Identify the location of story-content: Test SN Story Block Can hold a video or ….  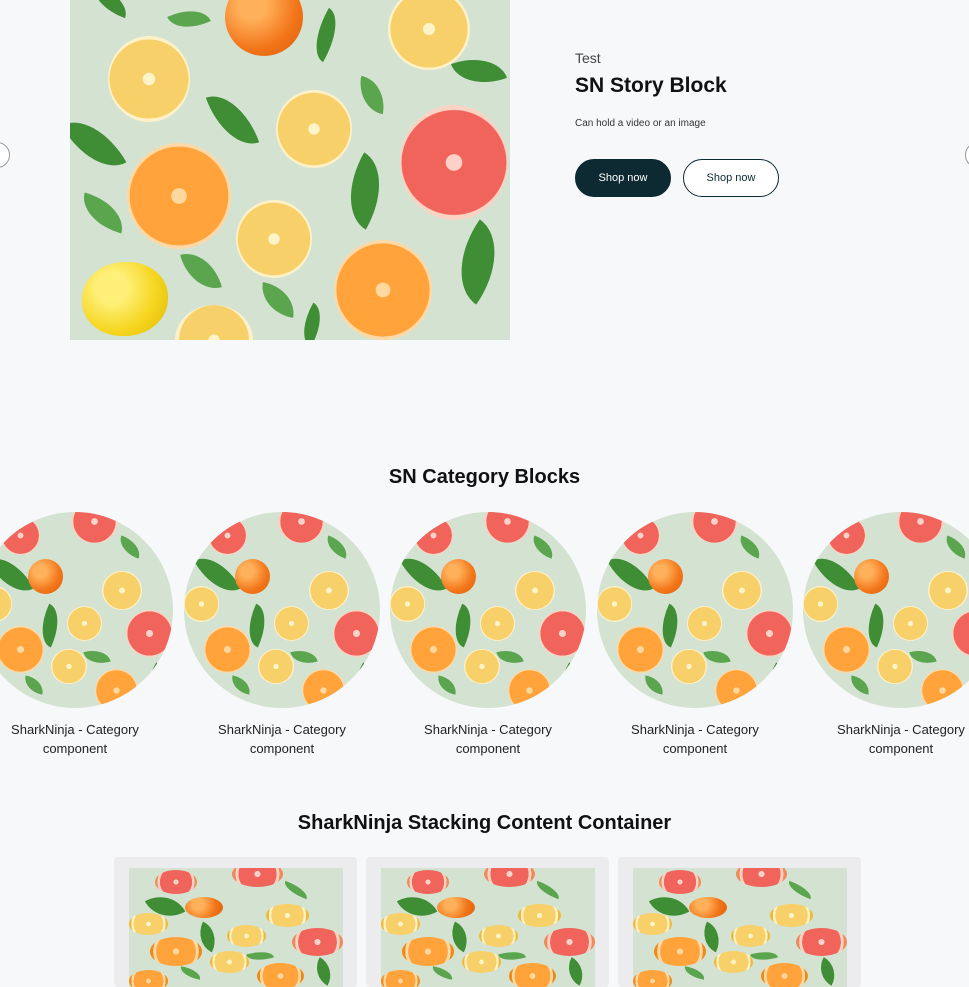
(740, 123).